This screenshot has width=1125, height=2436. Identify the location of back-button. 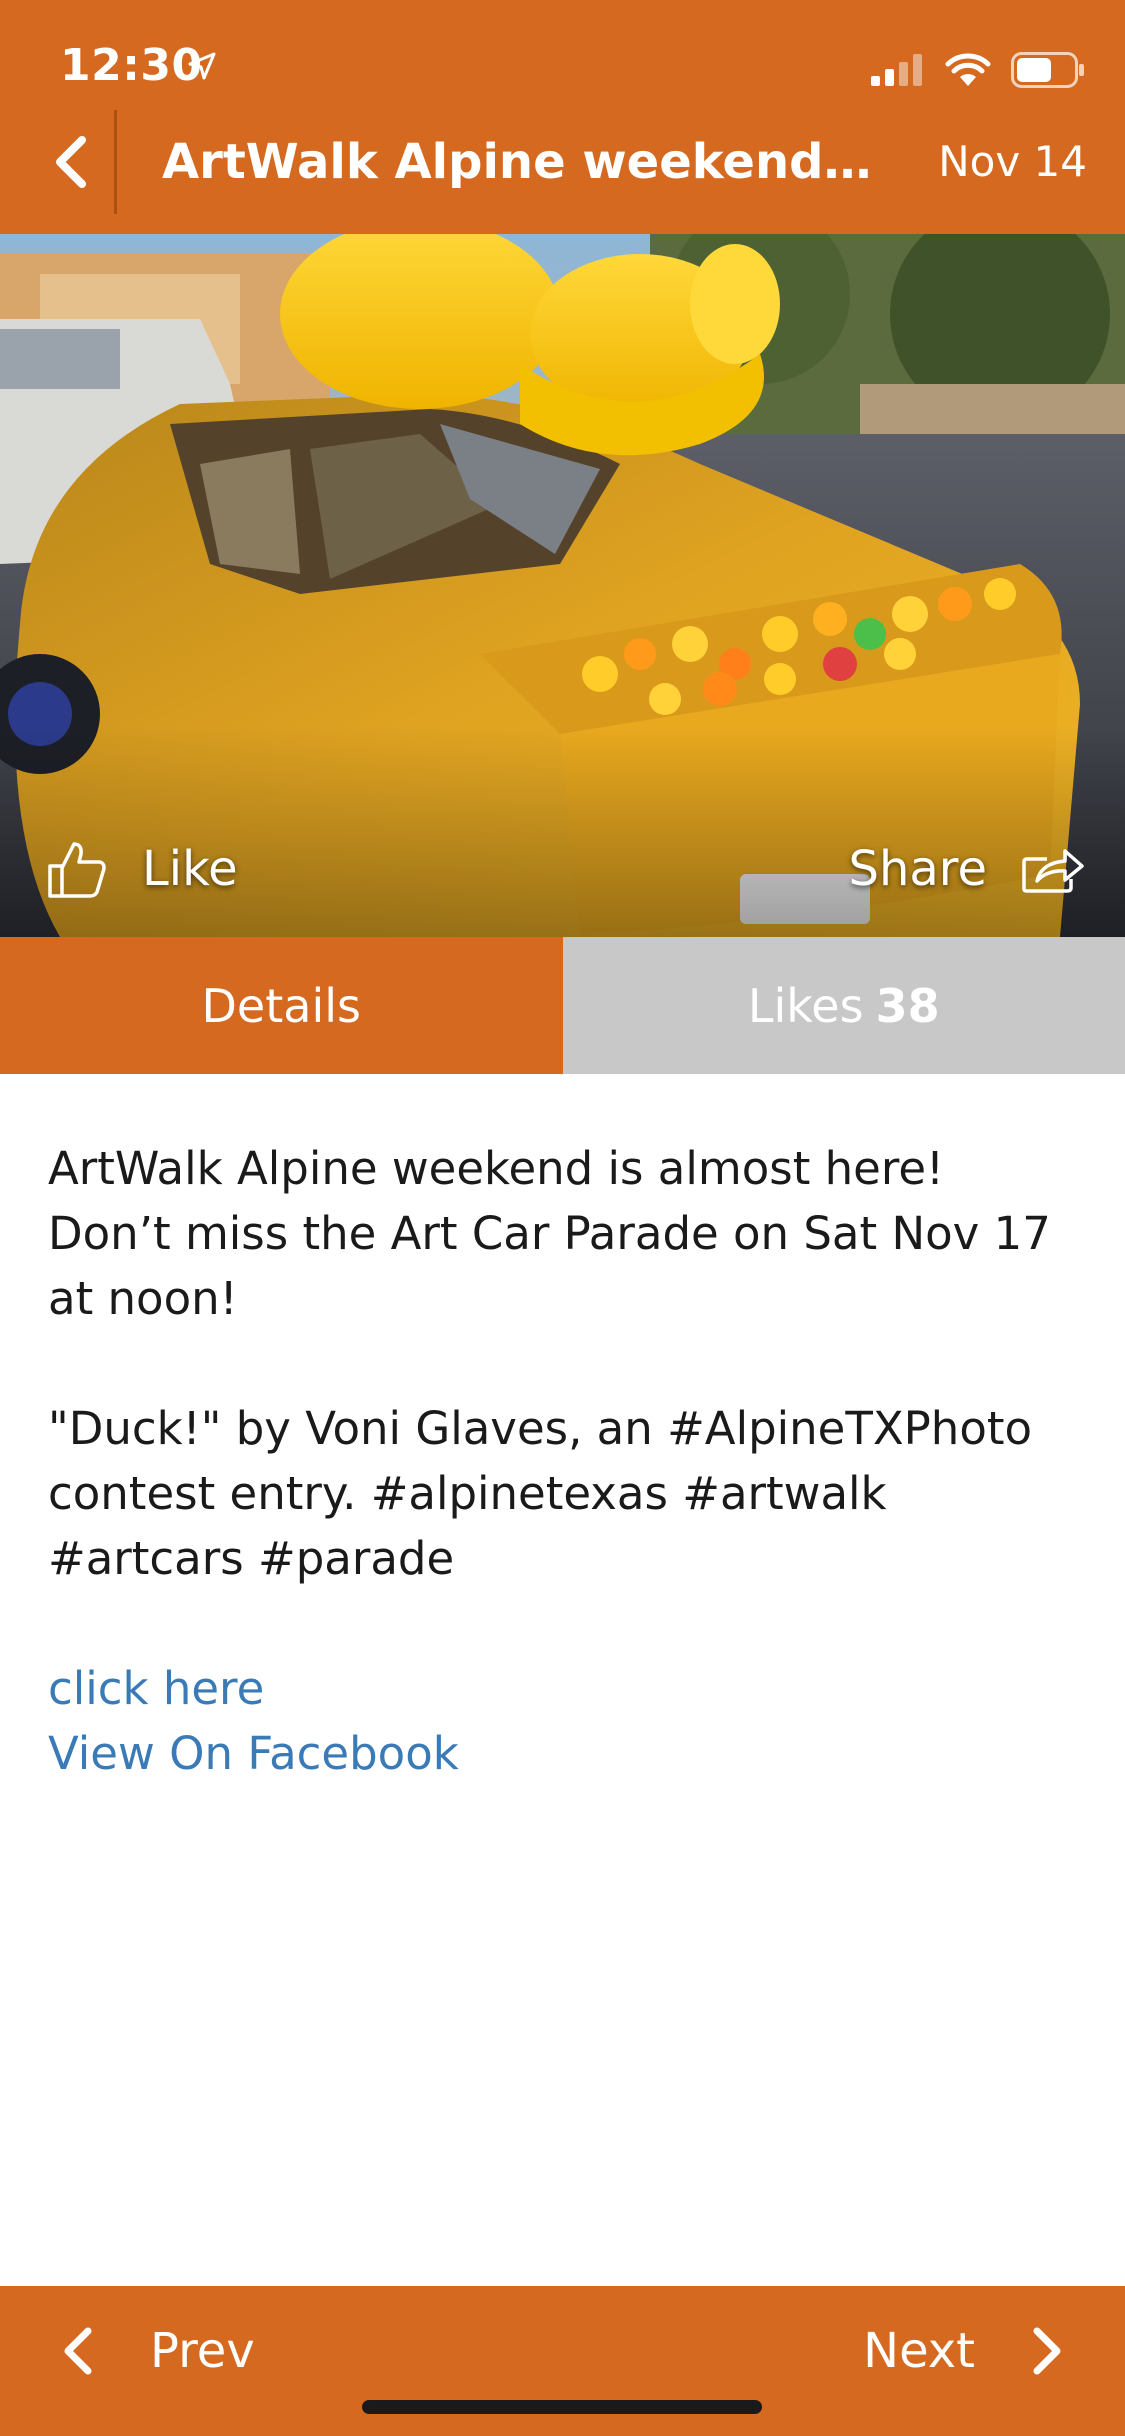
(70, 162).